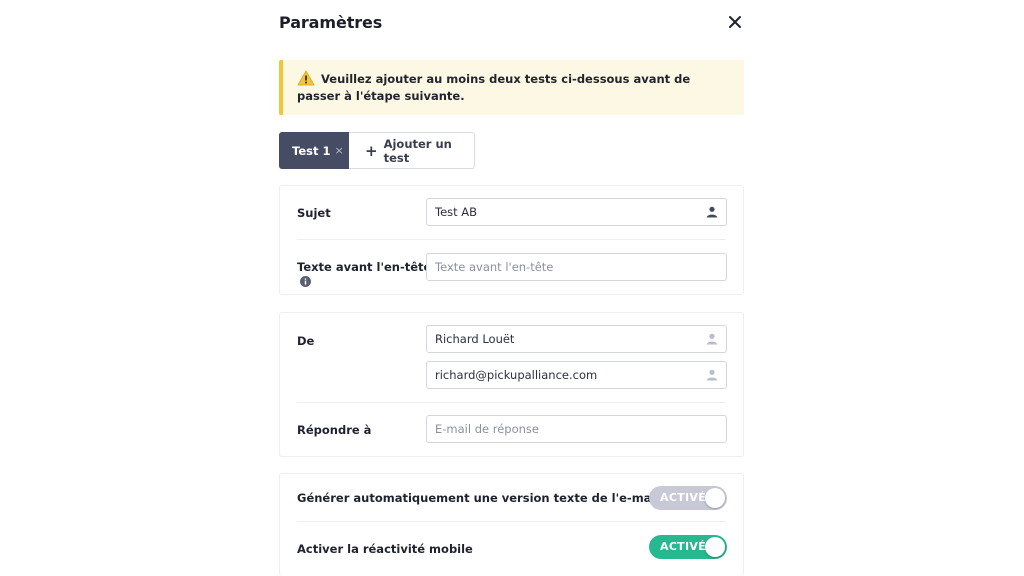 The height and width of the screenshot is (576, 1024). I want to click on preheader-label: Texte avant l'en-tête, so click(364, 267).